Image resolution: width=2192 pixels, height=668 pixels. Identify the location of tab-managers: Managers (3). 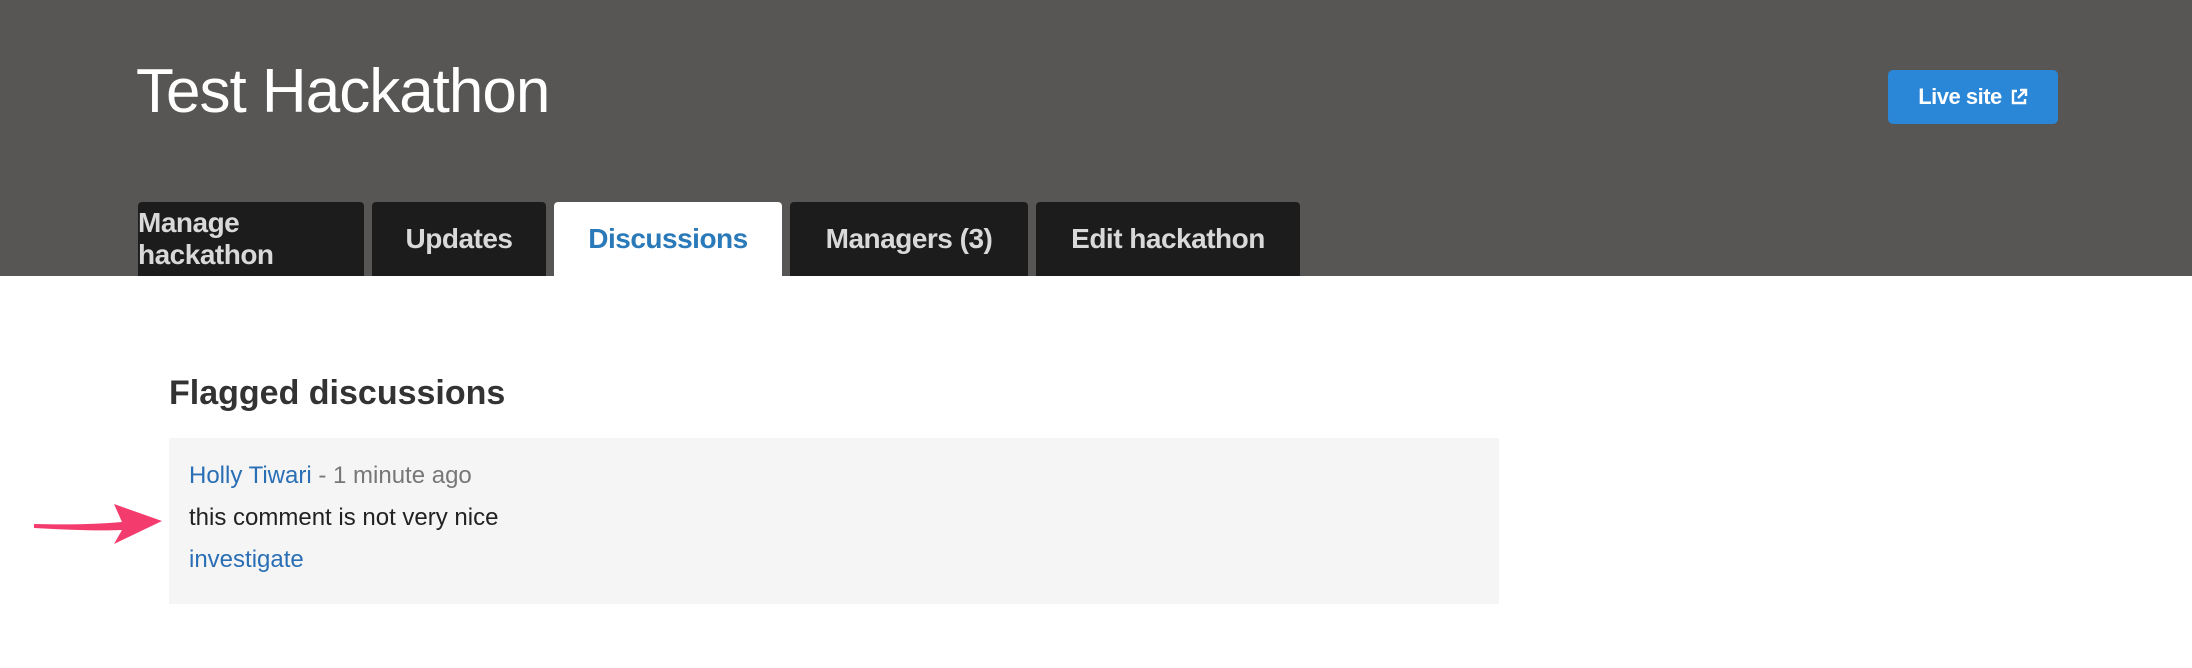
(909, 239).